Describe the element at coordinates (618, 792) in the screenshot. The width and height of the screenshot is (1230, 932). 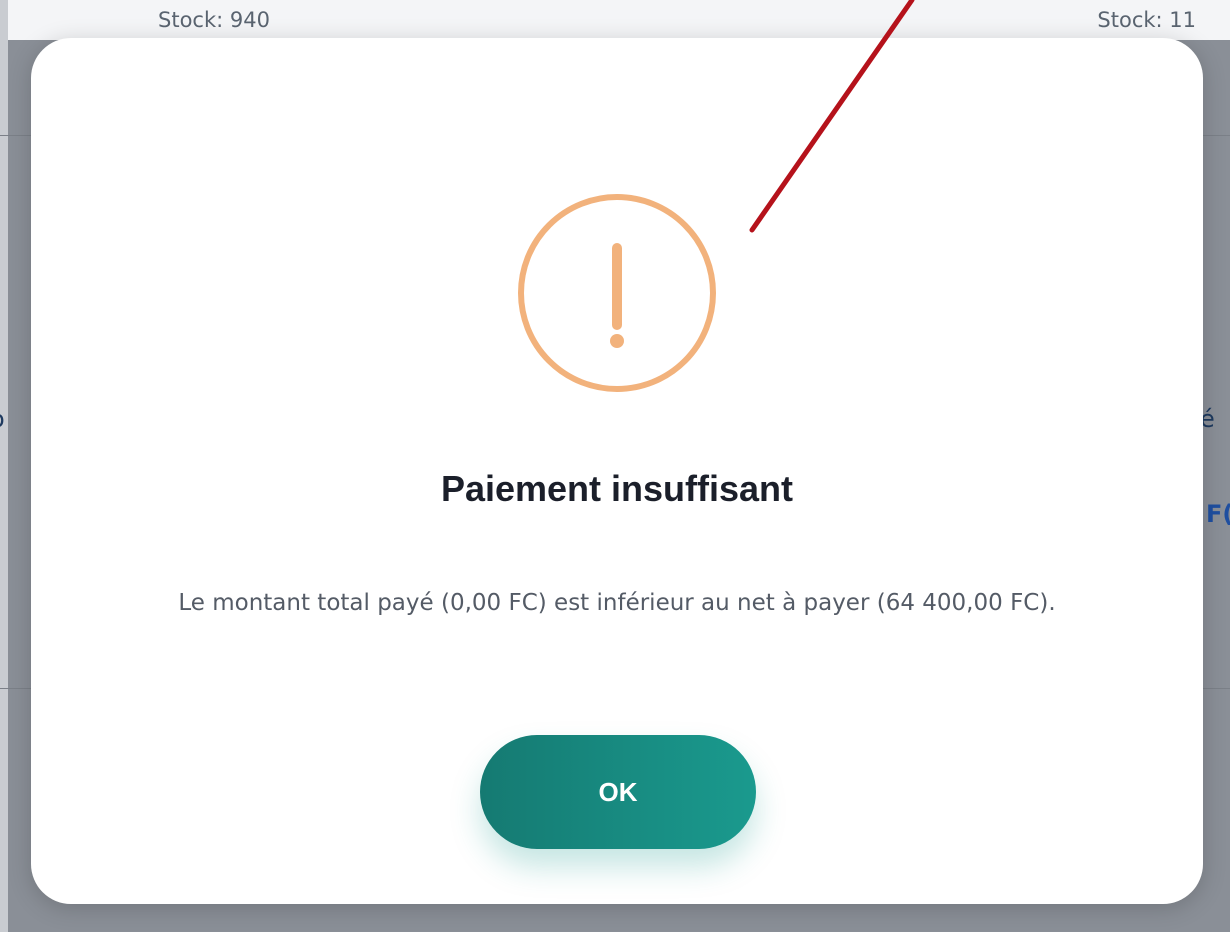
I see `ok-button: OK` at that location.